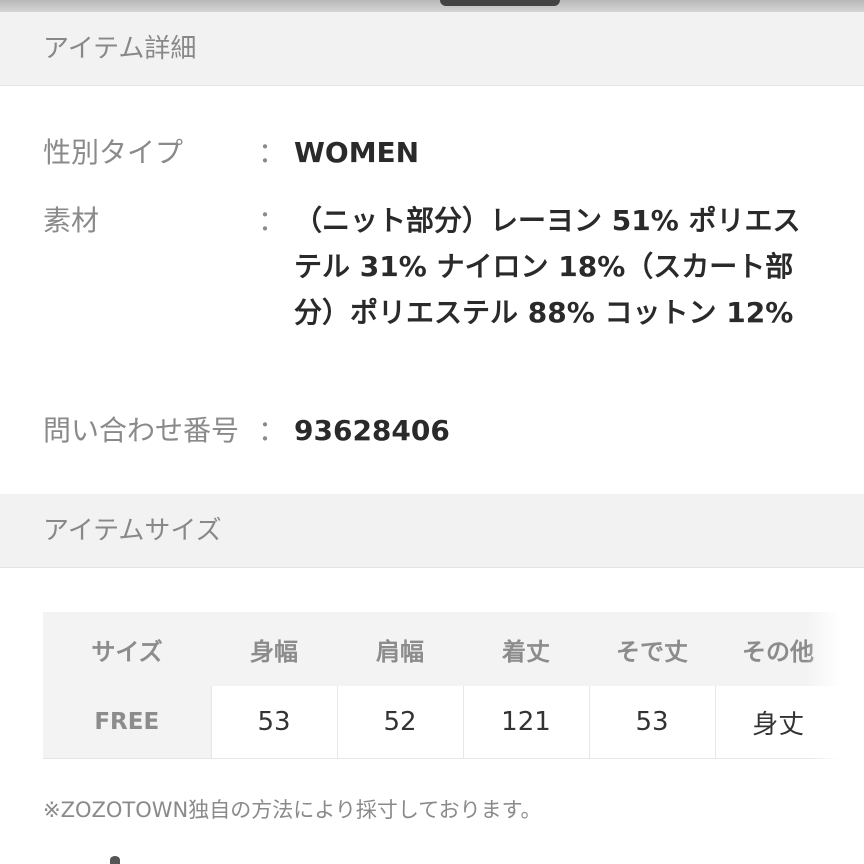 The height and width of the screenshot is (864, 864). What do you see at coordinates (400, 649) in the screenshot?
I see `column-header-shoulder-width: 肩幅` at bounding box center [400, 649].